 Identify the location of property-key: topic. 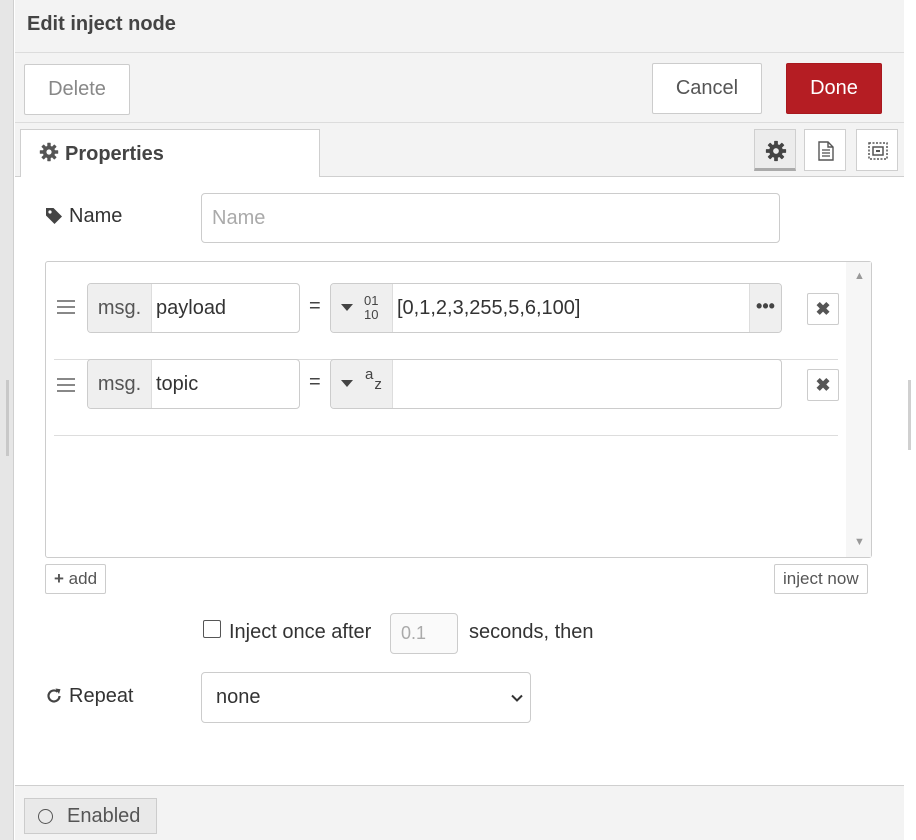
(177, 384).